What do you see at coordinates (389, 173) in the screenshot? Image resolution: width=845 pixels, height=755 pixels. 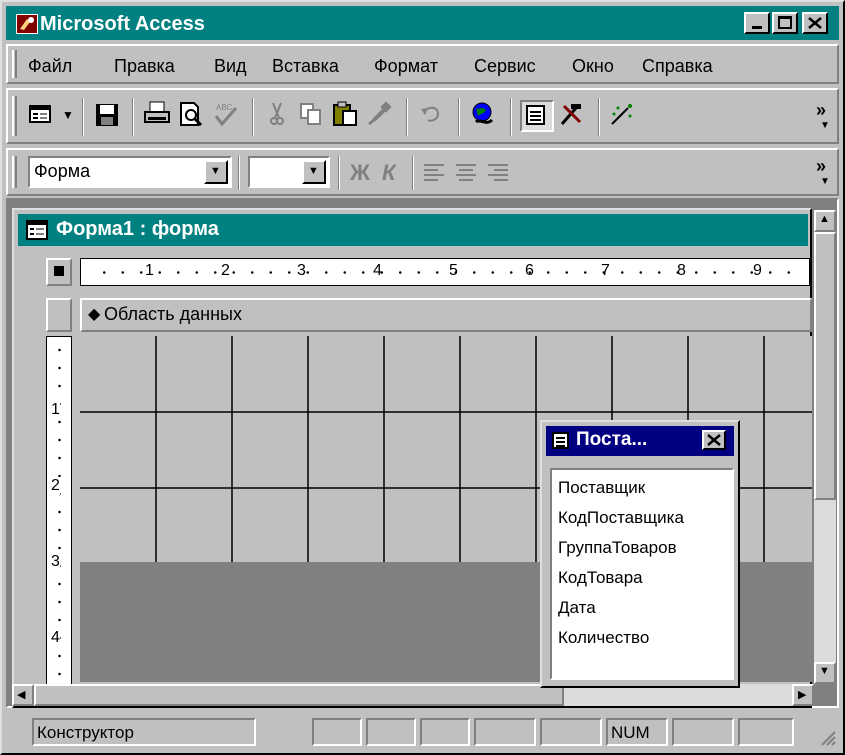 I see `italic-button: К` at bounding box center [389, 173].